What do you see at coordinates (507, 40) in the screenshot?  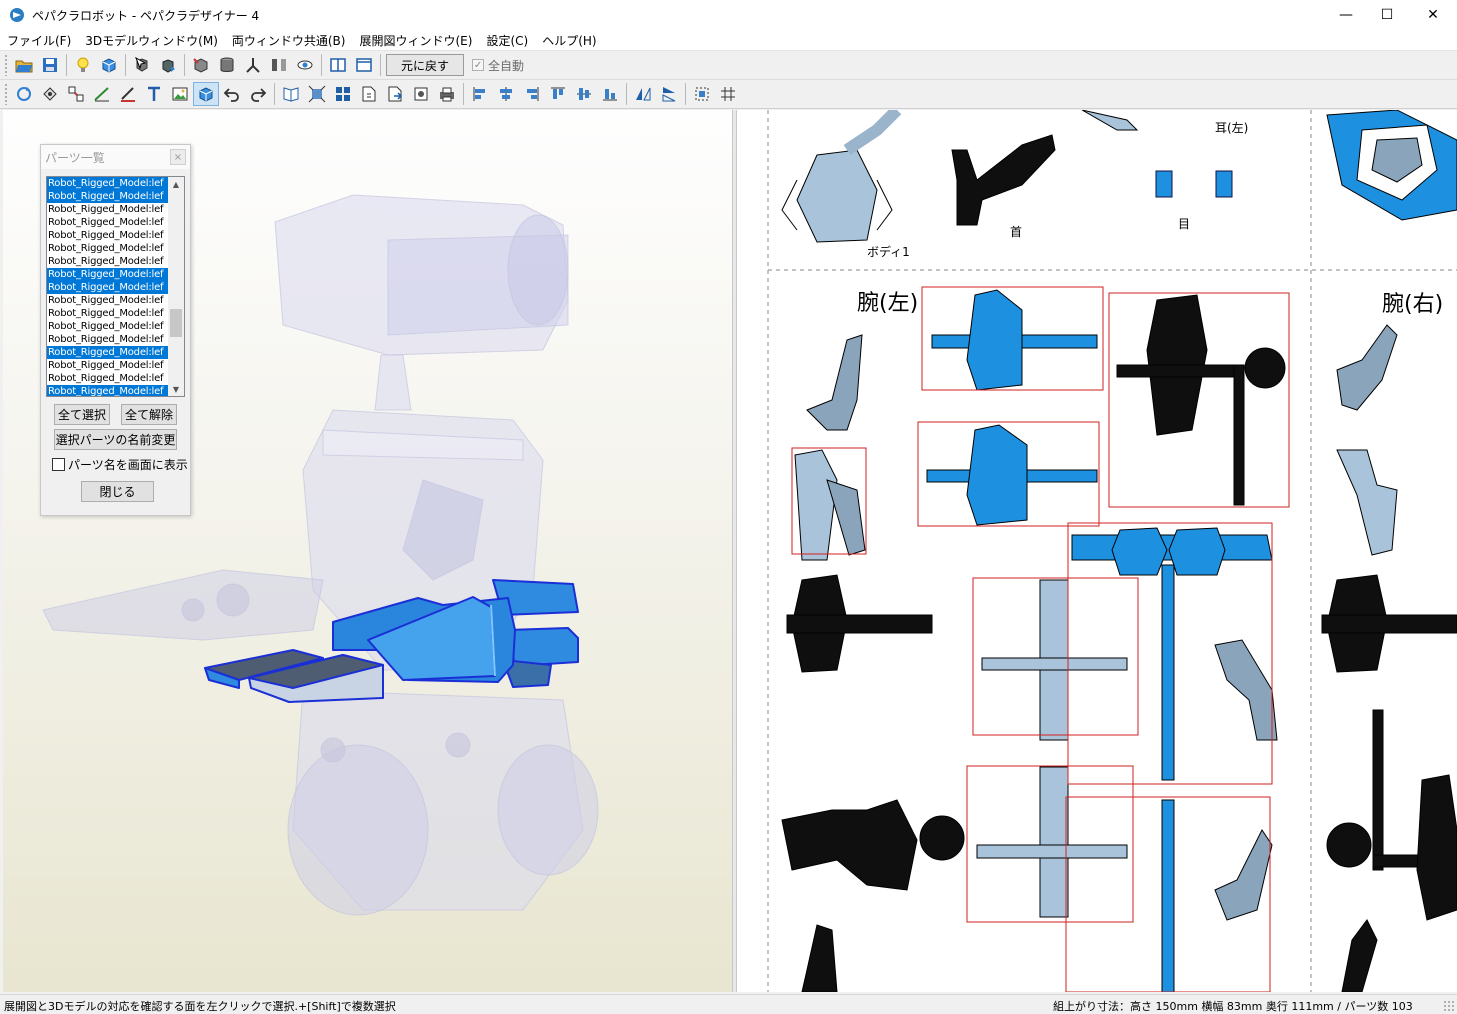 I see `menu-settings: 設定(C)` at bounding box center [507, 40].